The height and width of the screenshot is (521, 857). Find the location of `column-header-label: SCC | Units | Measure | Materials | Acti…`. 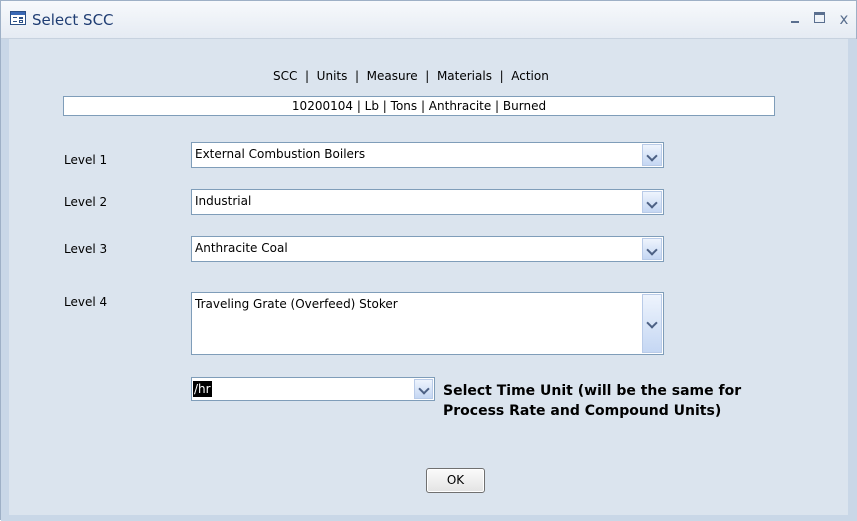

column-header-label: SCC | Units | Measure | Materials | Acti… is located at coordinates (411, 76).